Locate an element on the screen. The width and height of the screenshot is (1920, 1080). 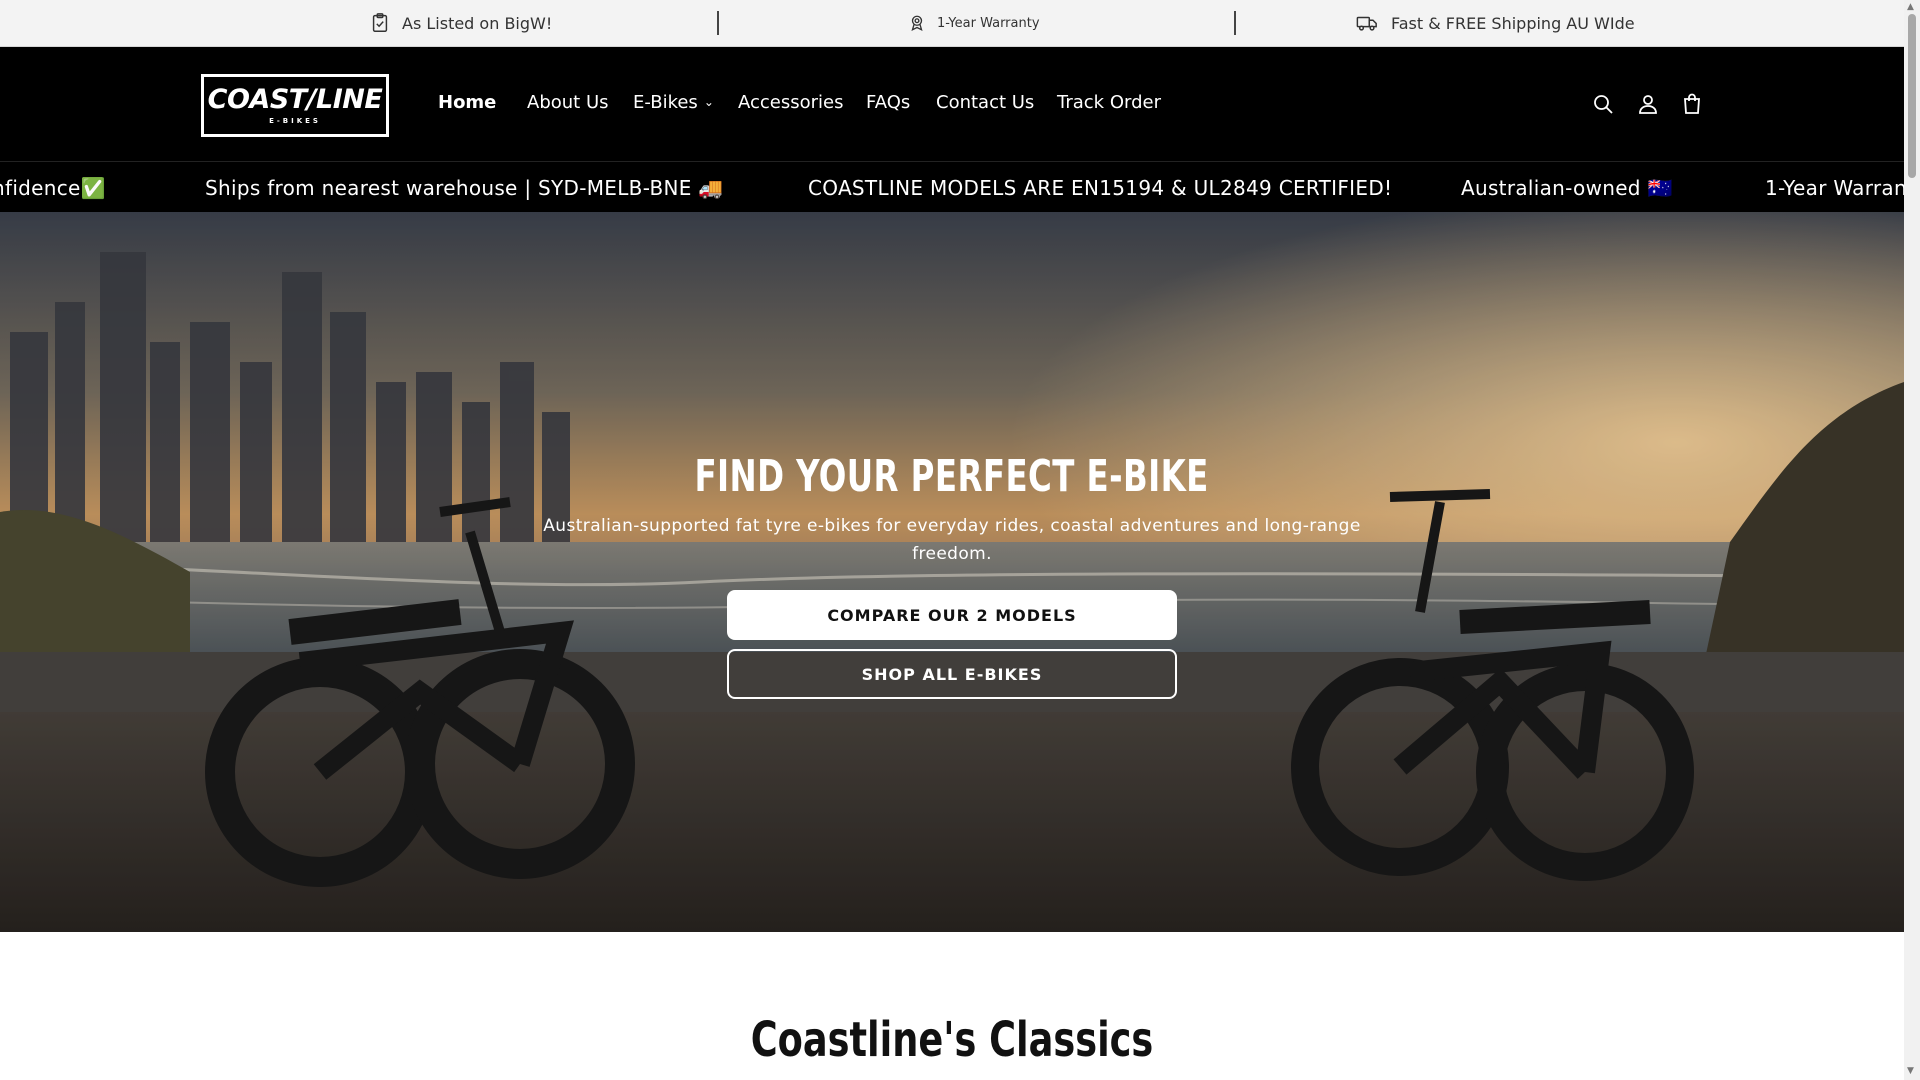
award-badge-icon is located at coordinates (917, 23).